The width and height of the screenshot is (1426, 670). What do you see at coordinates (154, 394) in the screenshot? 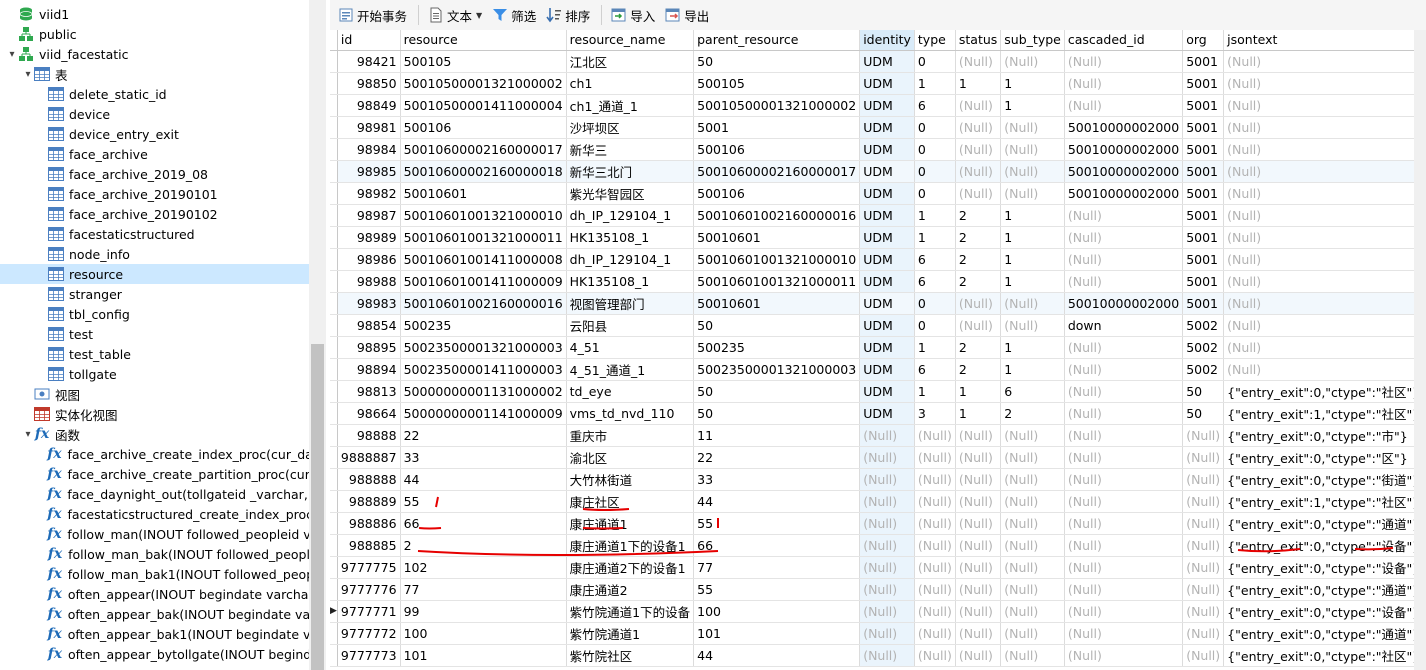
I see `tree-item: 视图` at bounding box center [154, 394].